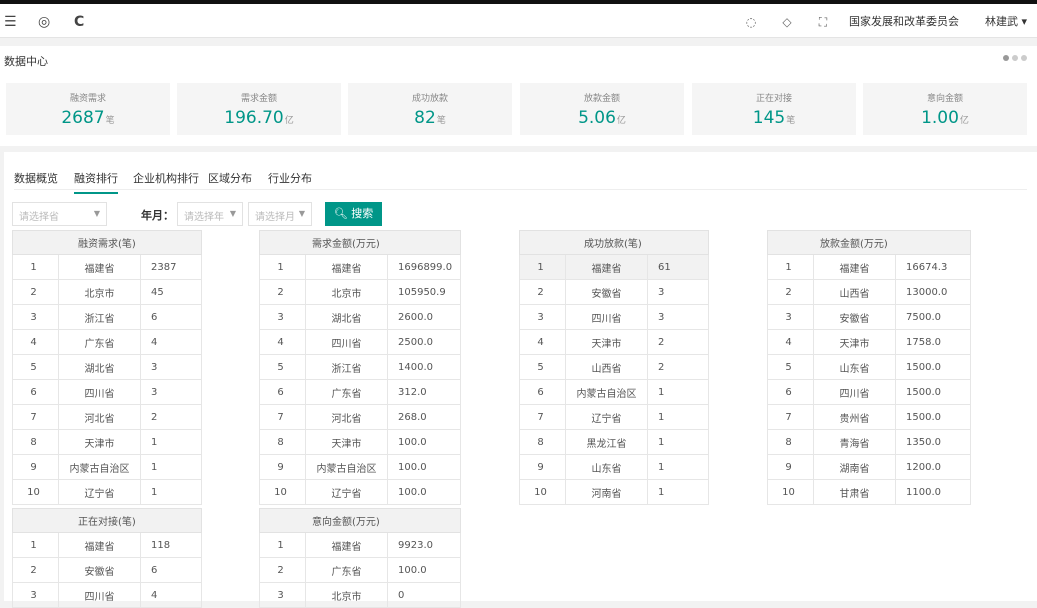 The image size is (1037, 608). I want to click on table-row: 7 辽宁省 1, so click(614, 417).